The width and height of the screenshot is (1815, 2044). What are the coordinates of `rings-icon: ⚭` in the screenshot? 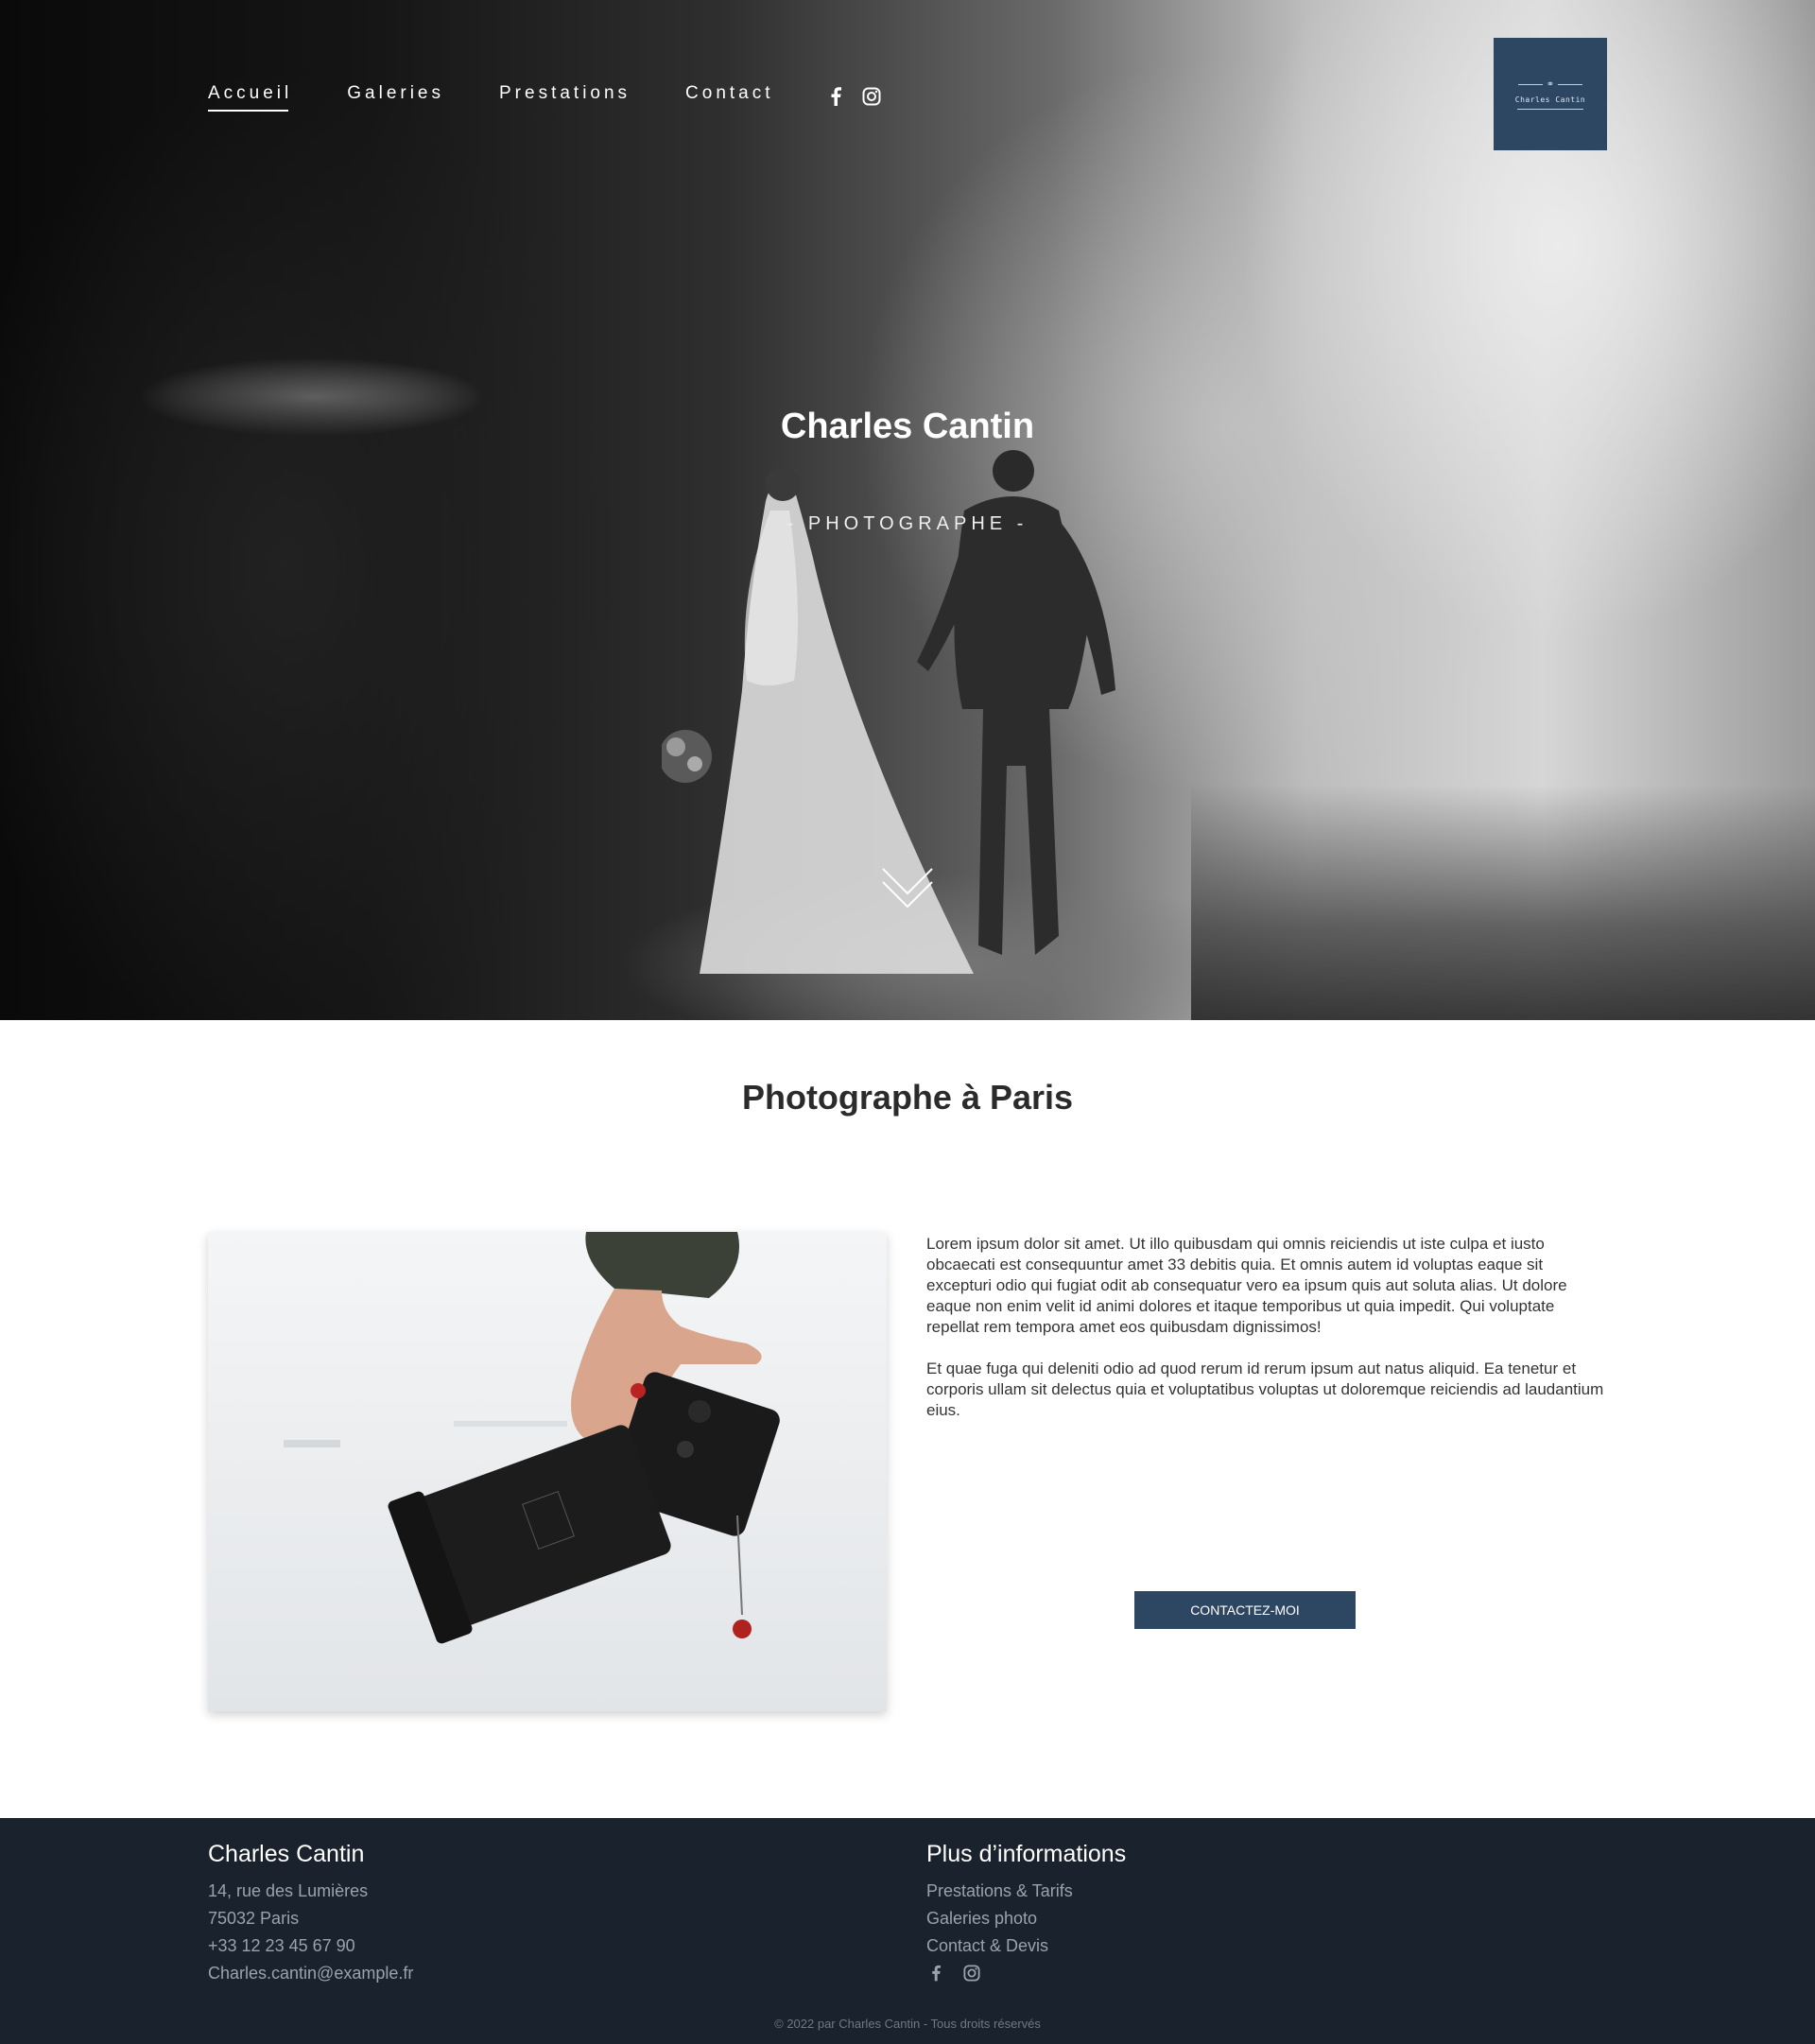 It's located at (1550, 84).